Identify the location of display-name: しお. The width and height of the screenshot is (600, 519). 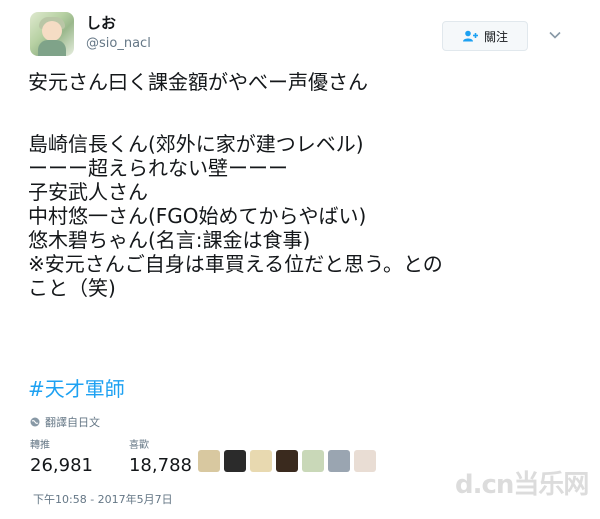
(101, 22).